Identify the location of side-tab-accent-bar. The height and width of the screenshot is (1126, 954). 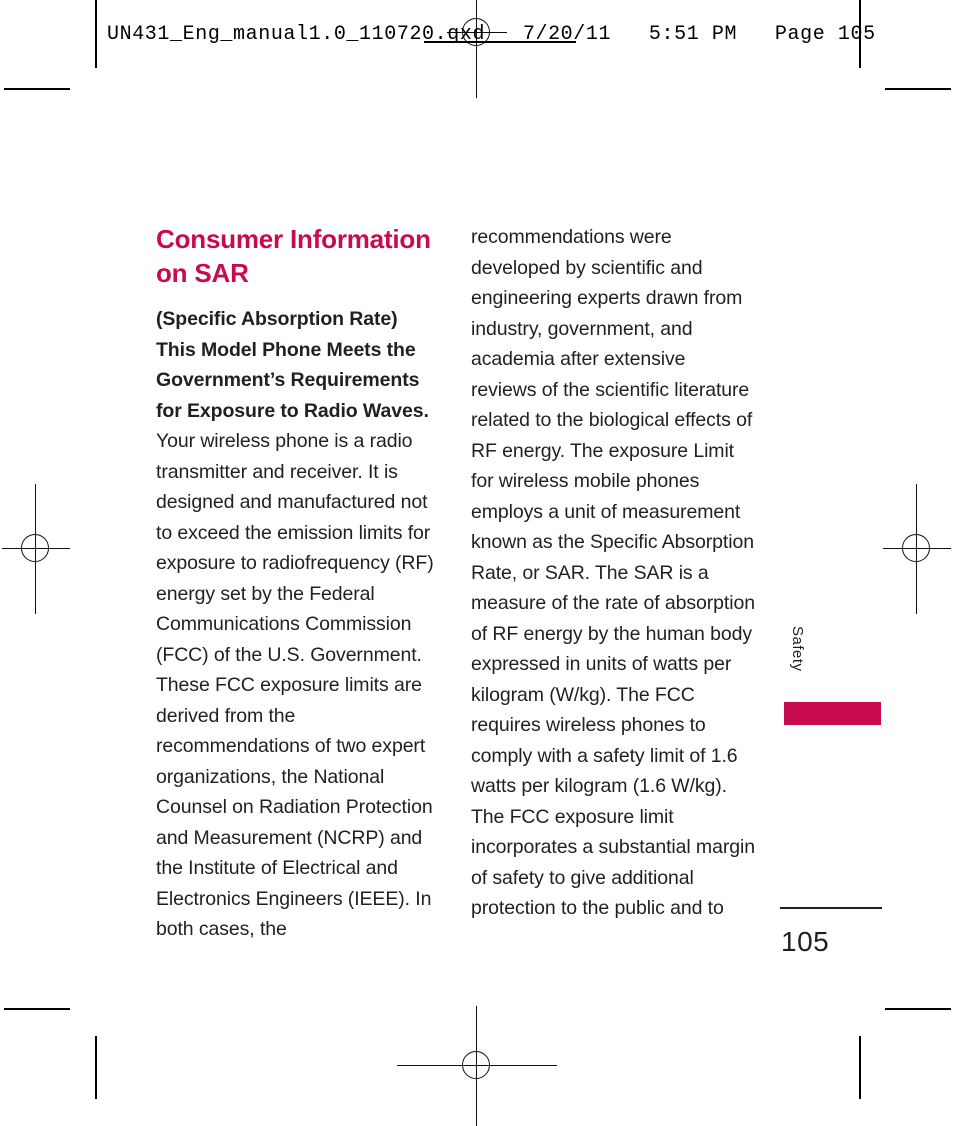
(832, 713).